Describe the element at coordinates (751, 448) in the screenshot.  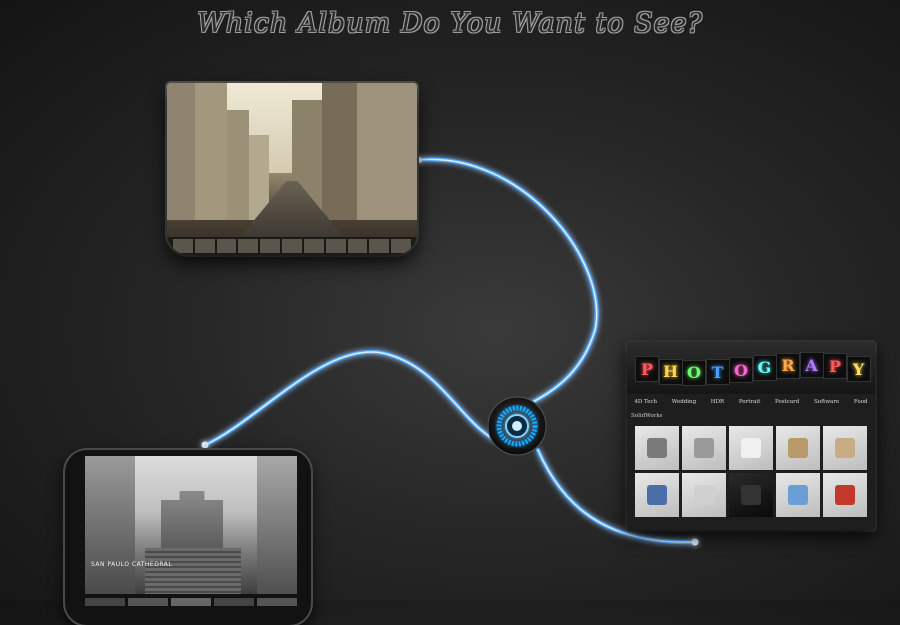
I see `thumbnail-pin-part` at that location.